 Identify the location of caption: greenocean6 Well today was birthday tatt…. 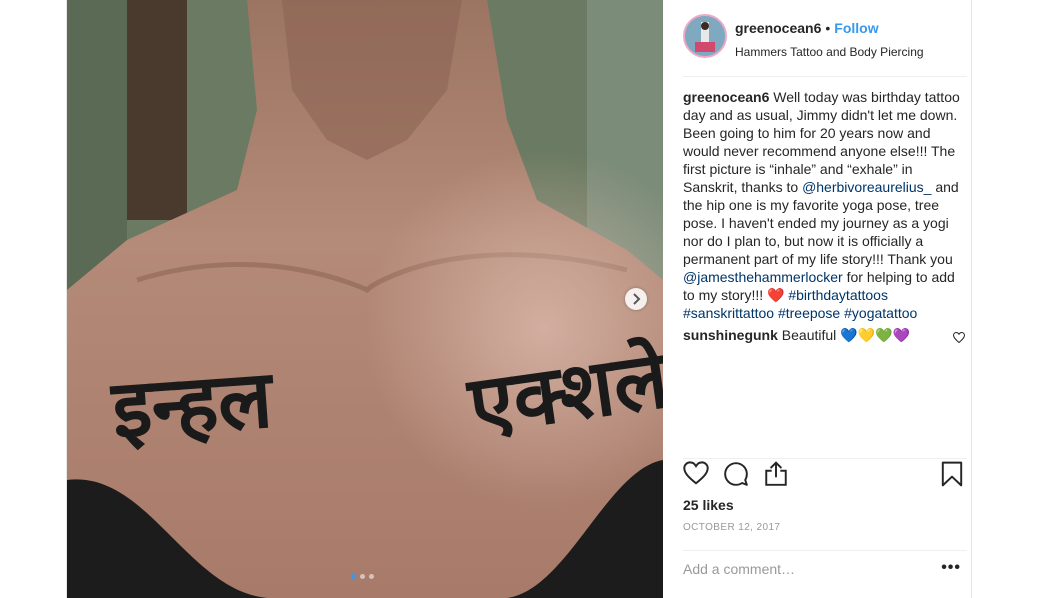
(823, 205).